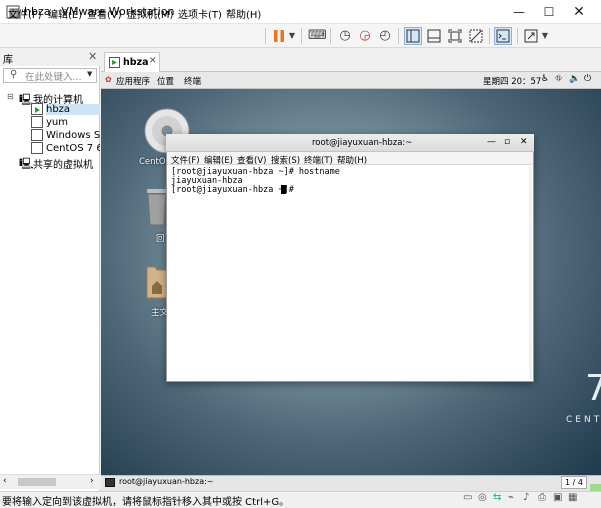 The image size is (601, 508). What do you see at coordinates (185, 160) in the screenshot?
I see `terminal-menu-file: 文件(F)` at bounding box center [185, 160].